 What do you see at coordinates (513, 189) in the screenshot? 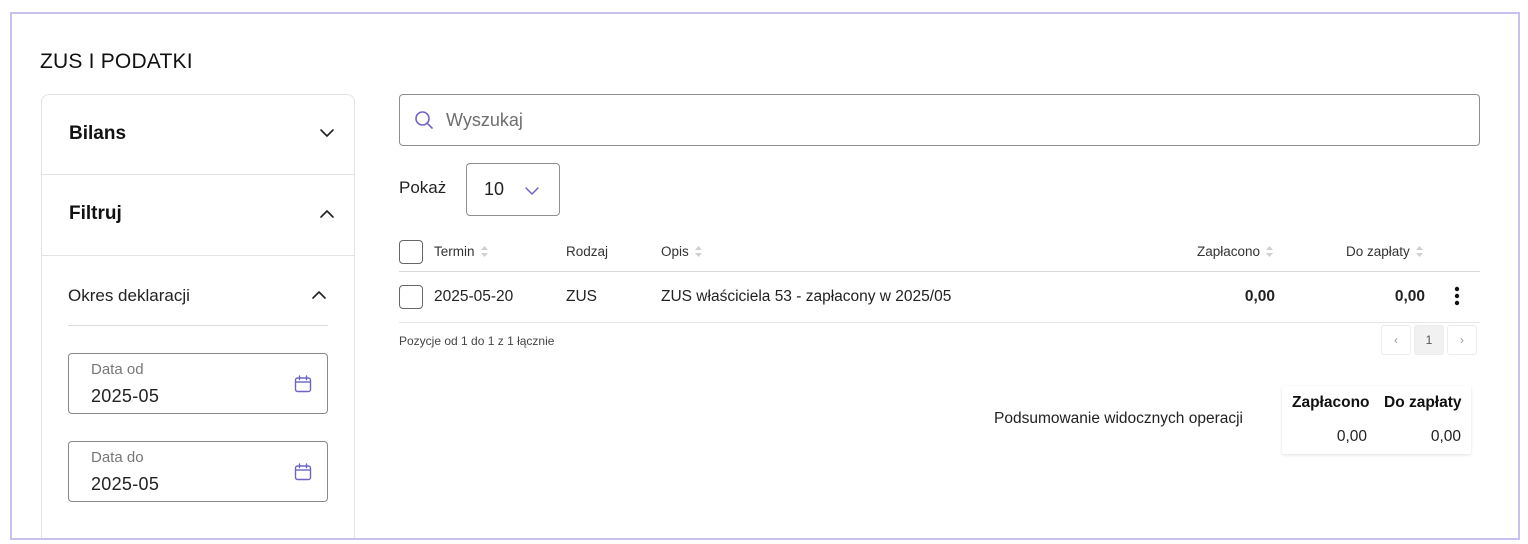
I see `page-size-select: 10` at bounding box center [513, 189].